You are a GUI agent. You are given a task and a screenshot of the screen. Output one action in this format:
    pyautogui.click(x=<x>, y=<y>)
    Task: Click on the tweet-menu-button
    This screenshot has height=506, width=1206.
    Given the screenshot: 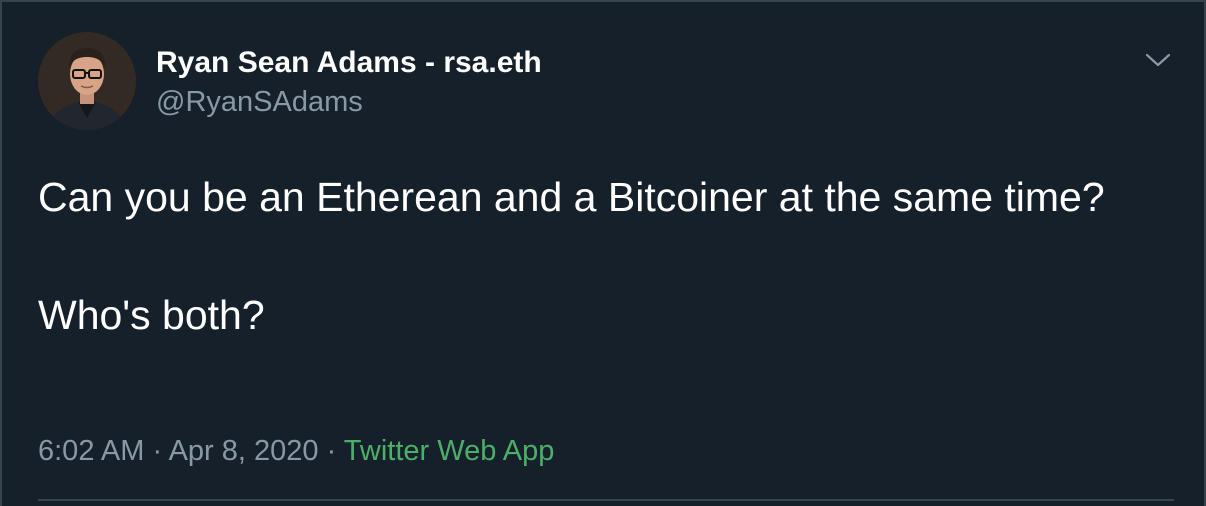 What is the action you would take?
    pyautogui.click(x=1158, y=60)
    